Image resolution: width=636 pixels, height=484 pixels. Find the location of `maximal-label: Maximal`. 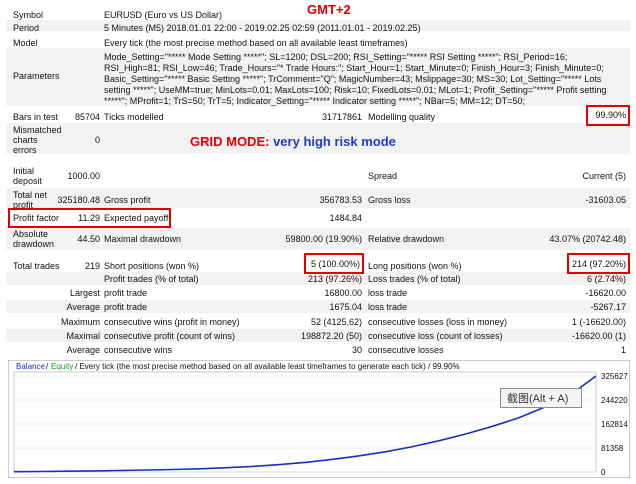

maximal-label: Maximal is located at coordinates (83, 336).